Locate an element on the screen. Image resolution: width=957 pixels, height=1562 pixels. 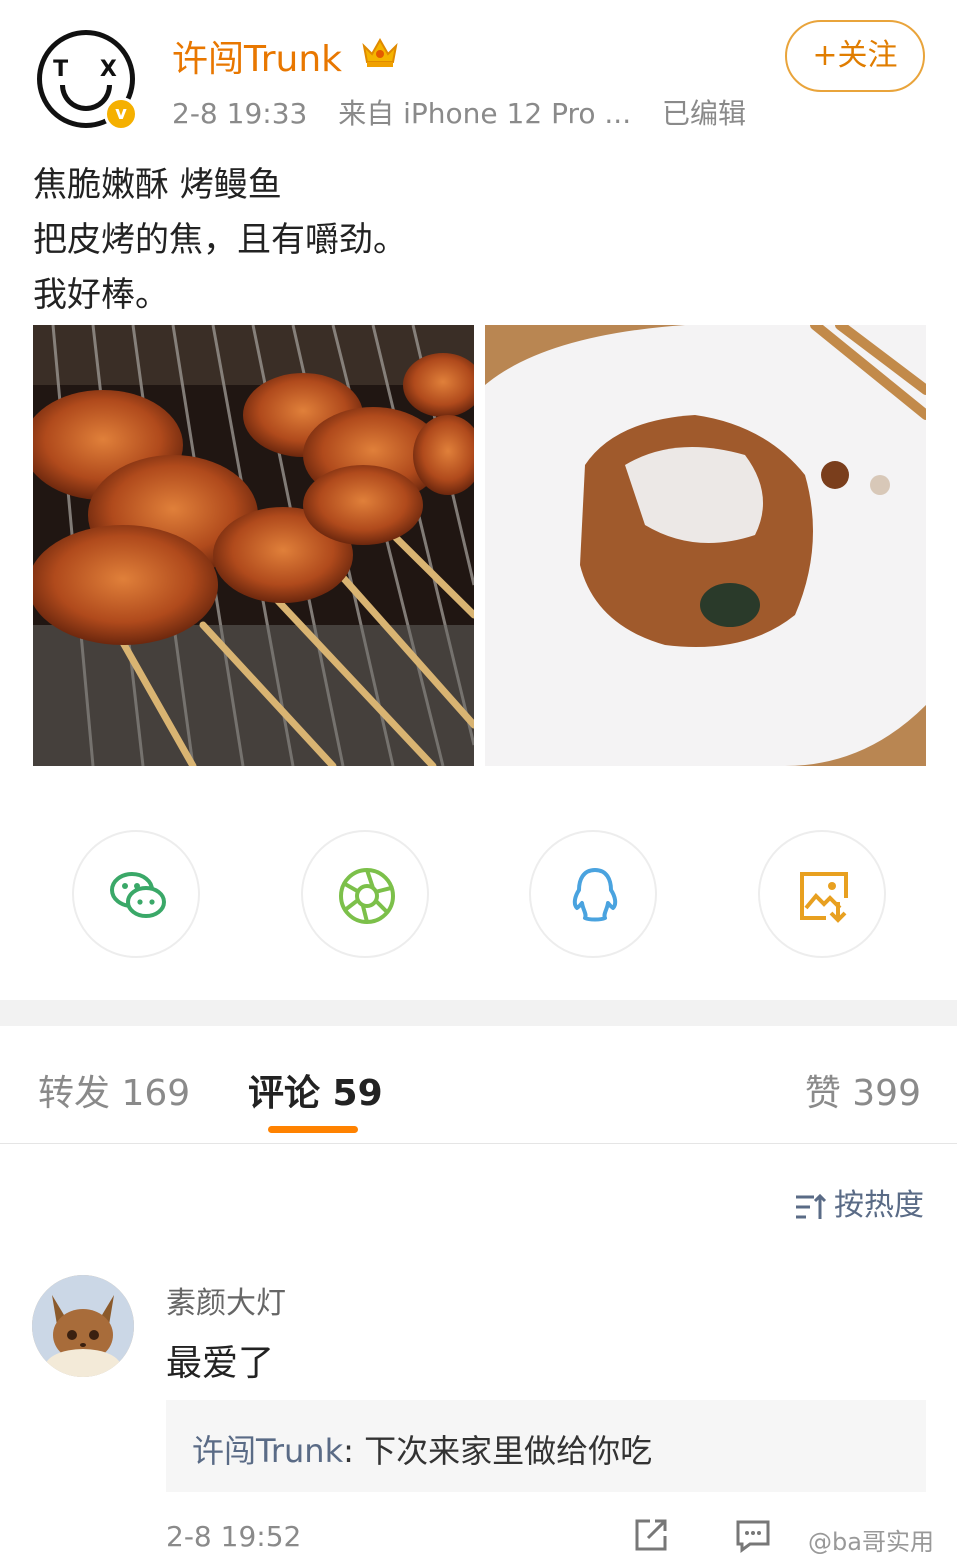
sort-icon is located at coordinates (811, 1206).